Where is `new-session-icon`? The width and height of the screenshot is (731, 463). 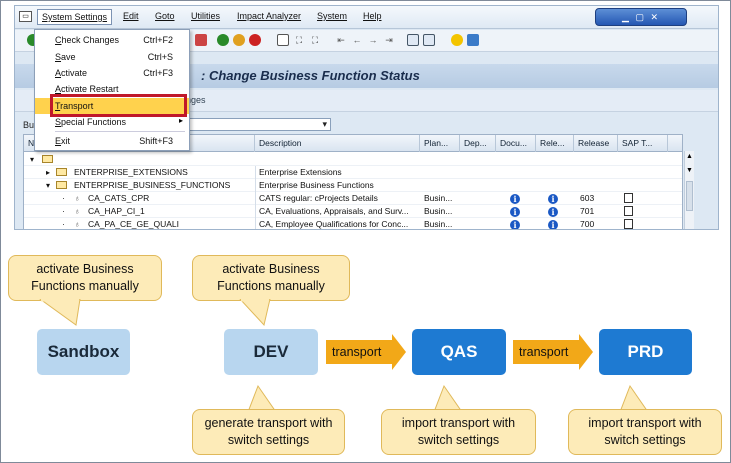
new-session-icon is located at coordinates (413, 40).